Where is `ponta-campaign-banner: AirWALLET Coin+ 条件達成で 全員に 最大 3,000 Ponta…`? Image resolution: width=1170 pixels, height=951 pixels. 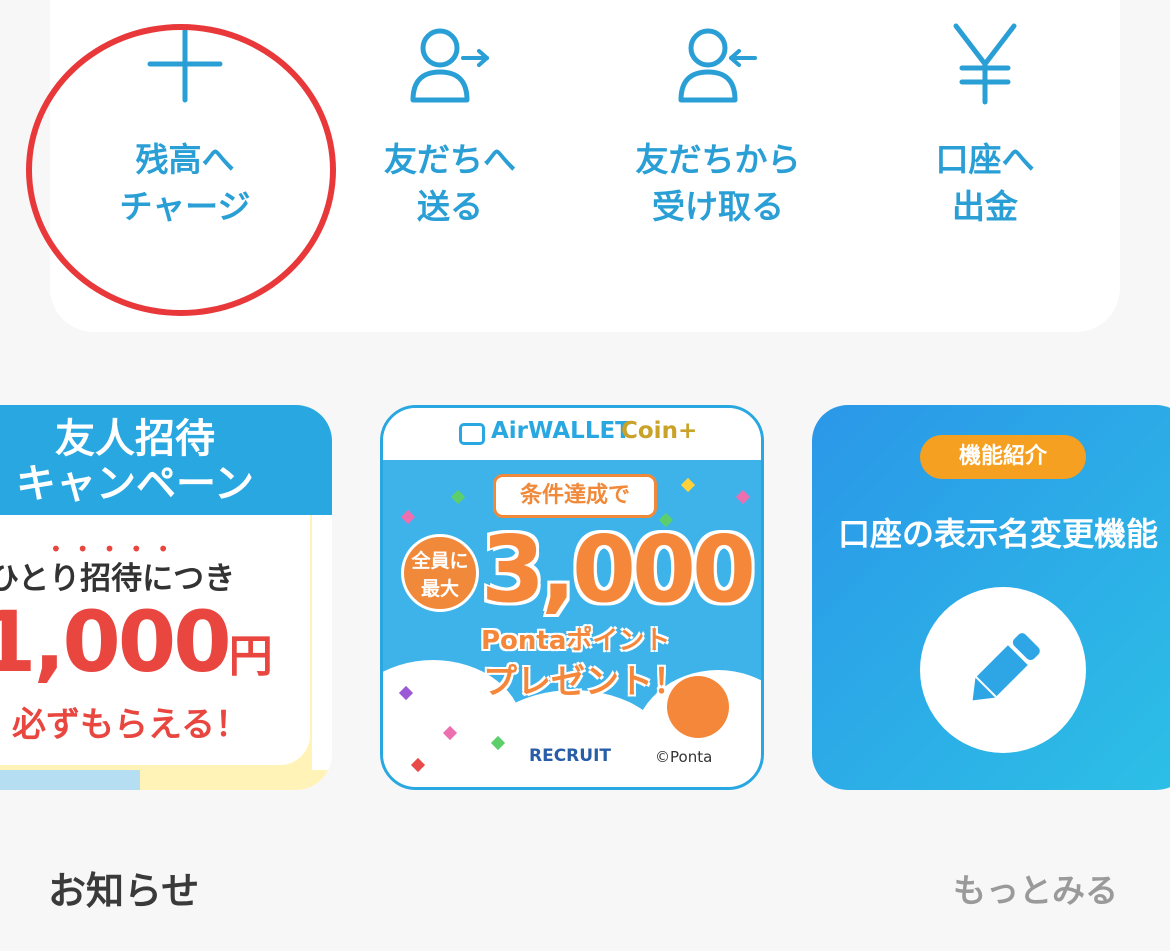
ponta-campaign-banner: AirWALLET Coin+ 条件達成で 全員に 最大 3,000 Ponta… is located at coordinates (572, 597).